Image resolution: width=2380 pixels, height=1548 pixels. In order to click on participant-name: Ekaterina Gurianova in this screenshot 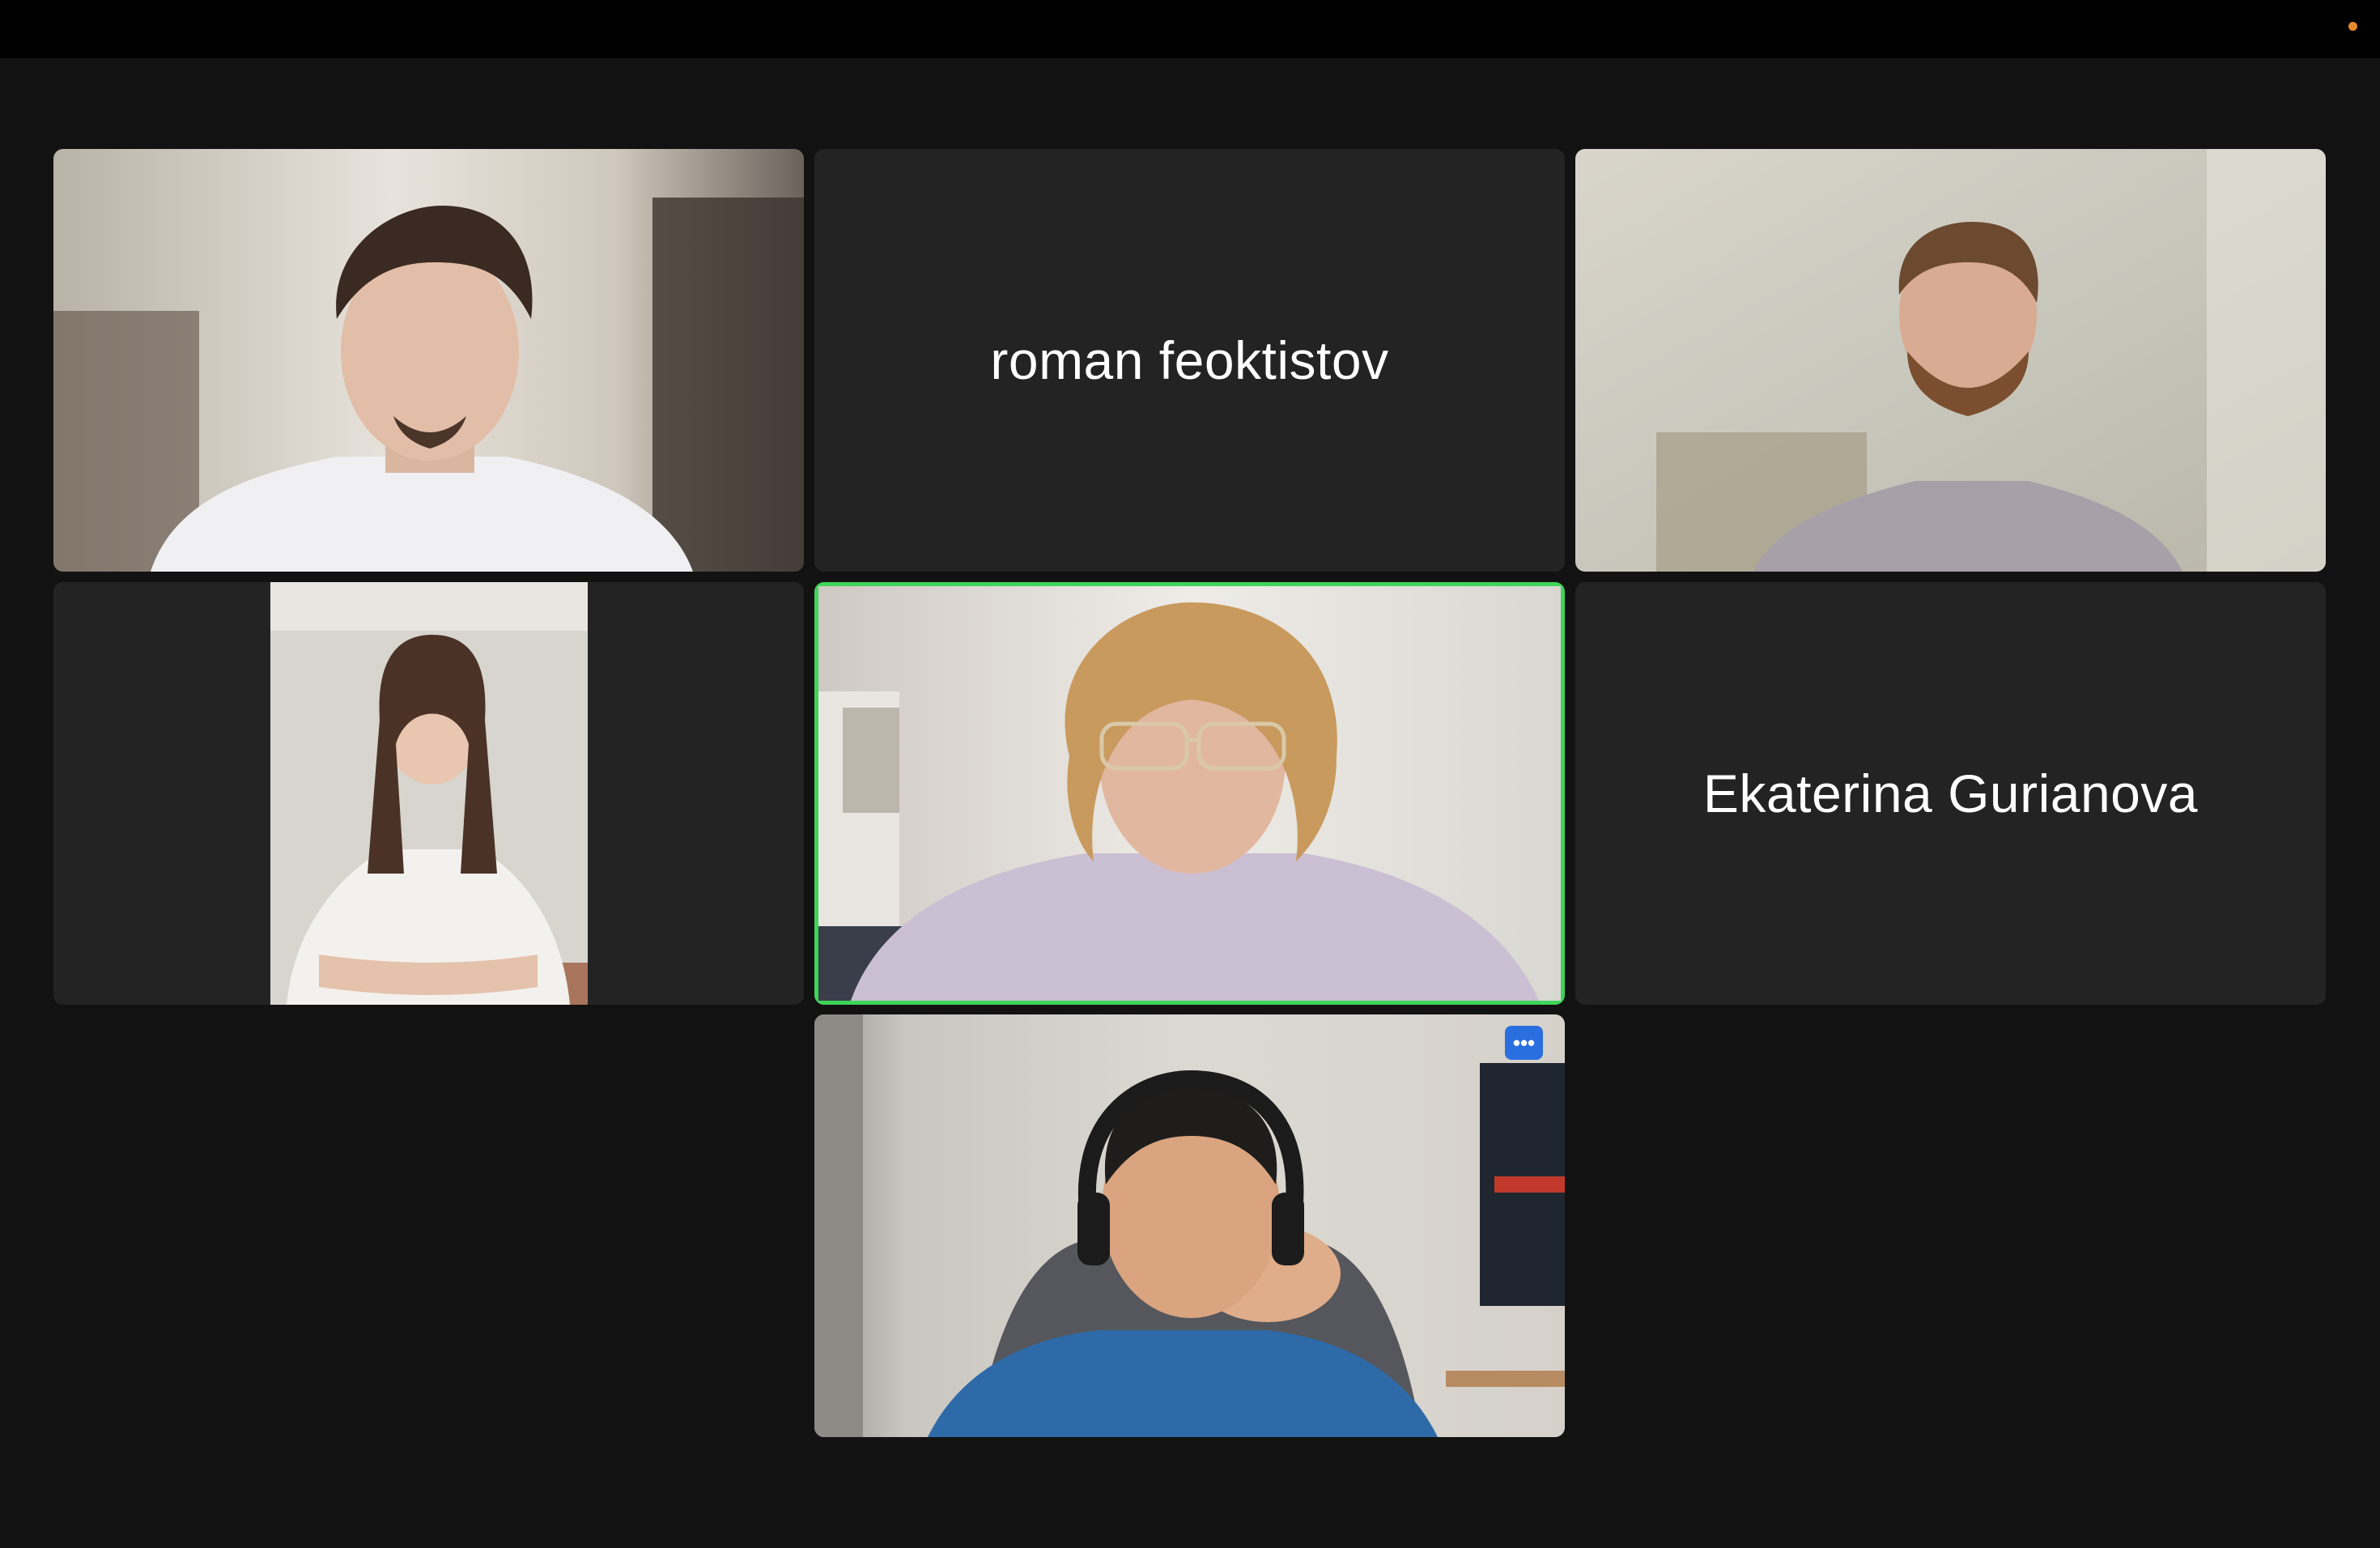, I will do `click(1950, 793)`.